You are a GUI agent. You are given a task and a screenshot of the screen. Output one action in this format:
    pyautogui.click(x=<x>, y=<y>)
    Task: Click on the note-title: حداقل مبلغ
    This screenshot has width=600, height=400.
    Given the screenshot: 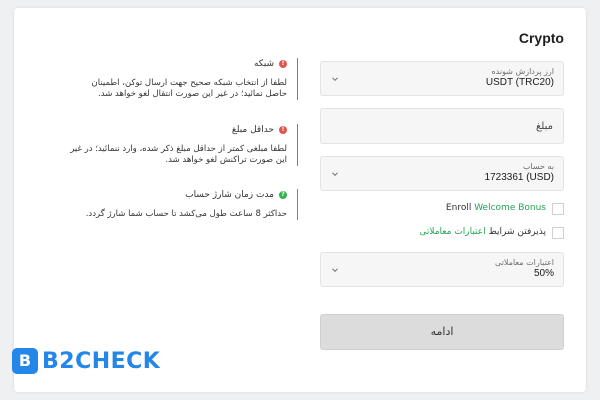 What is the action you would take?
    pyautogui.click(x=252, y=130)
    